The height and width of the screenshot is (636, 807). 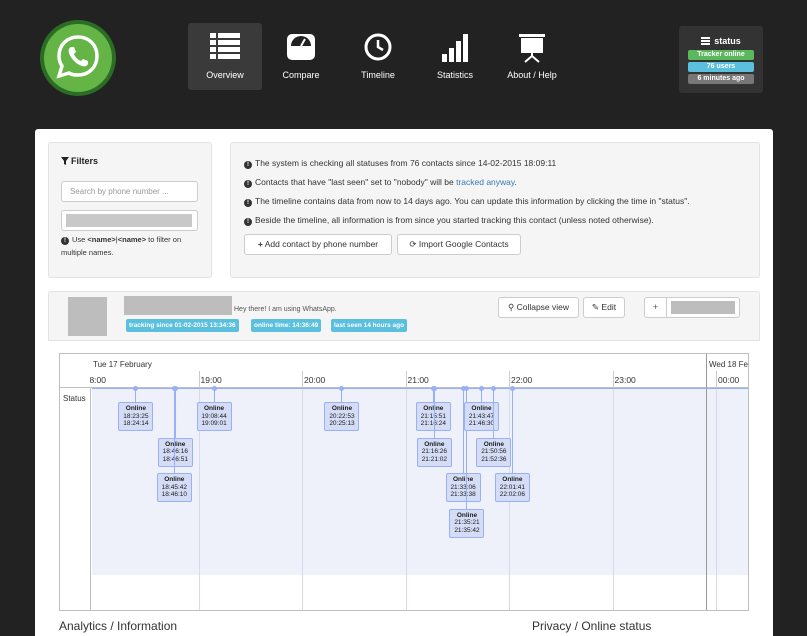 What do you see at coordinates (706, 41) in the screenshot?
I see `server-icon` at bounding box center [706, 41].